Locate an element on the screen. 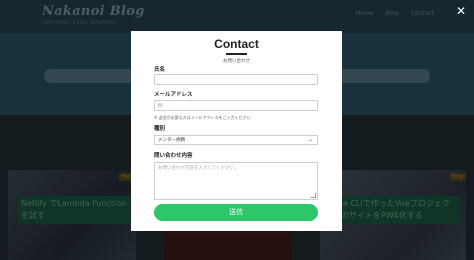  title-underline is located at coordinates (236, 54).